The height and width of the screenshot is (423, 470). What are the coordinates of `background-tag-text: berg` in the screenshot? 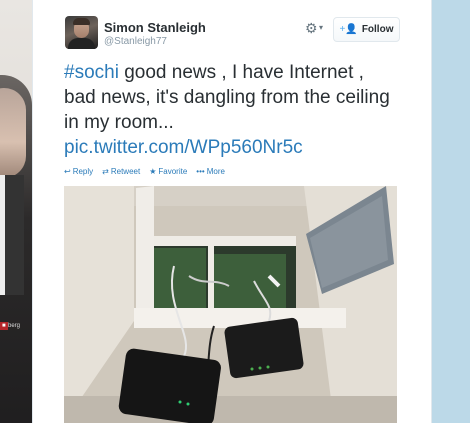 It's located at (14, 326).